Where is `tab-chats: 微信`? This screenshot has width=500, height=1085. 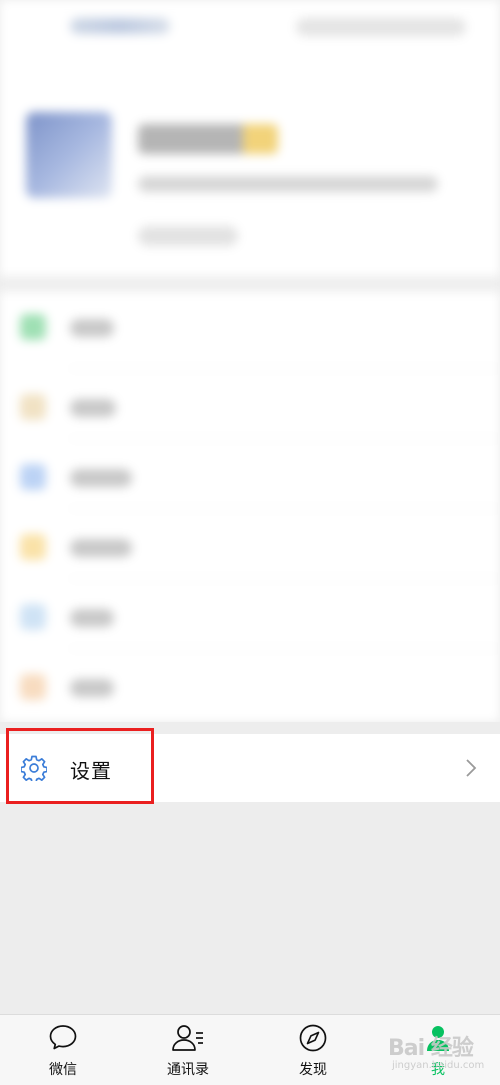 tab-chats: 微信 is located at coordinates (63, 1050).